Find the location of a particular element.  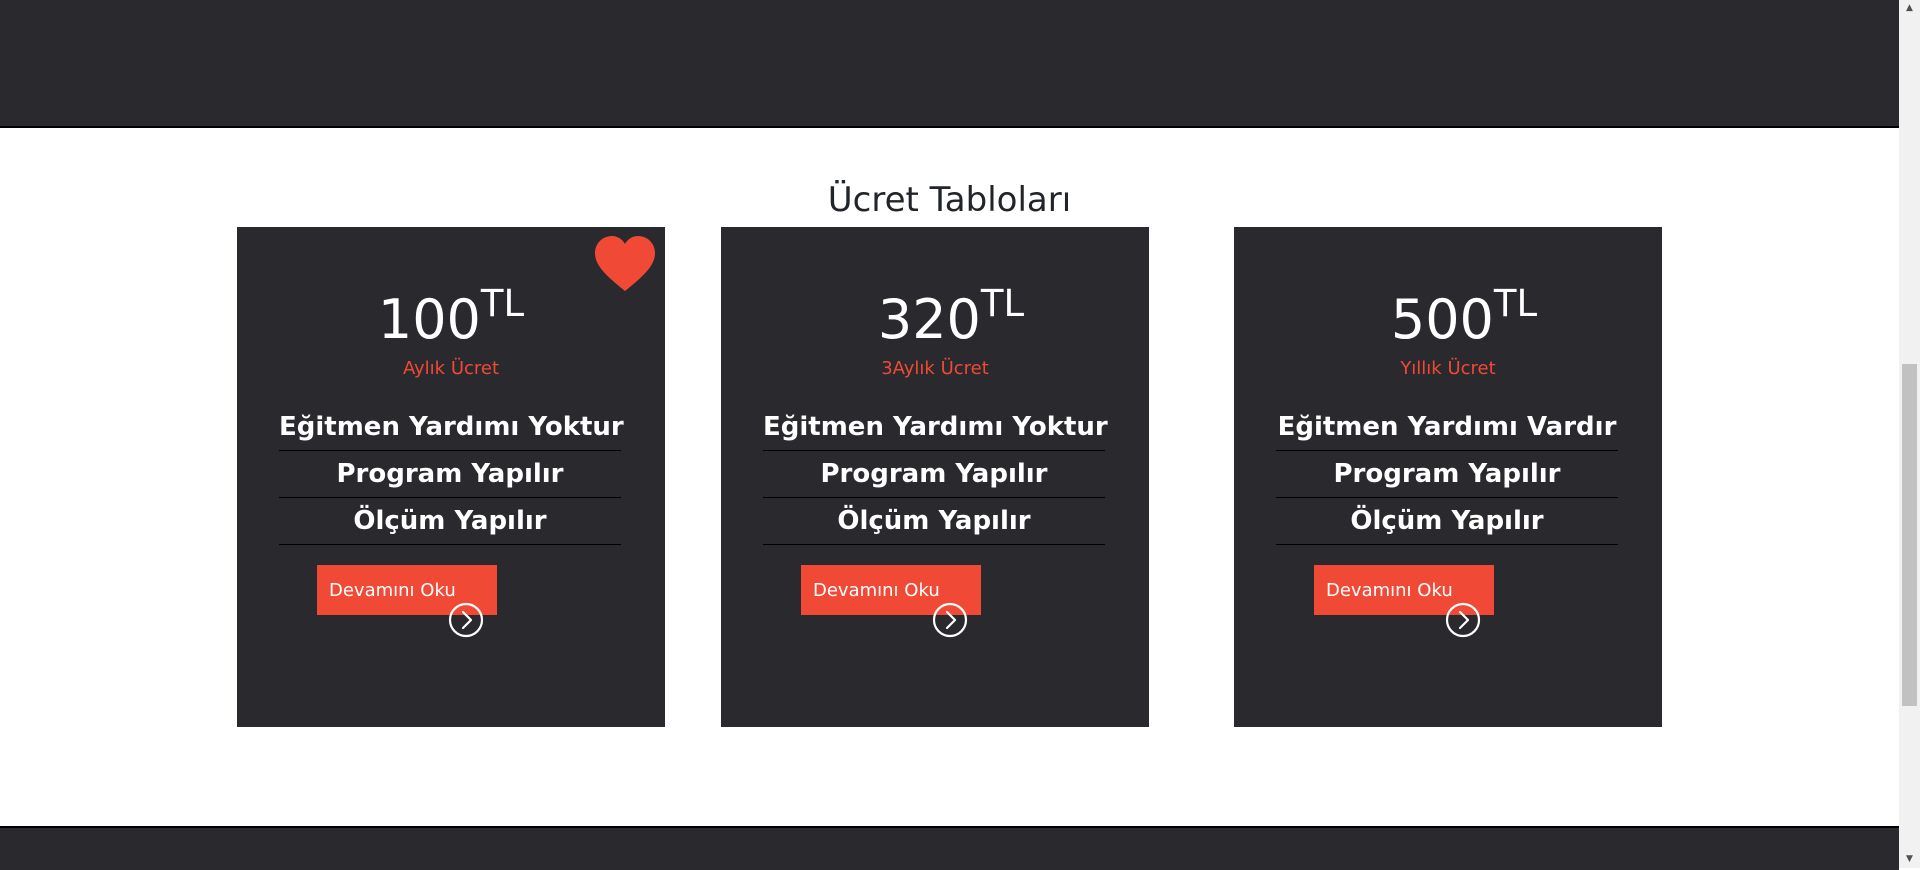

billing-period: Aylık Ücret is located at coordinates (451, 368).